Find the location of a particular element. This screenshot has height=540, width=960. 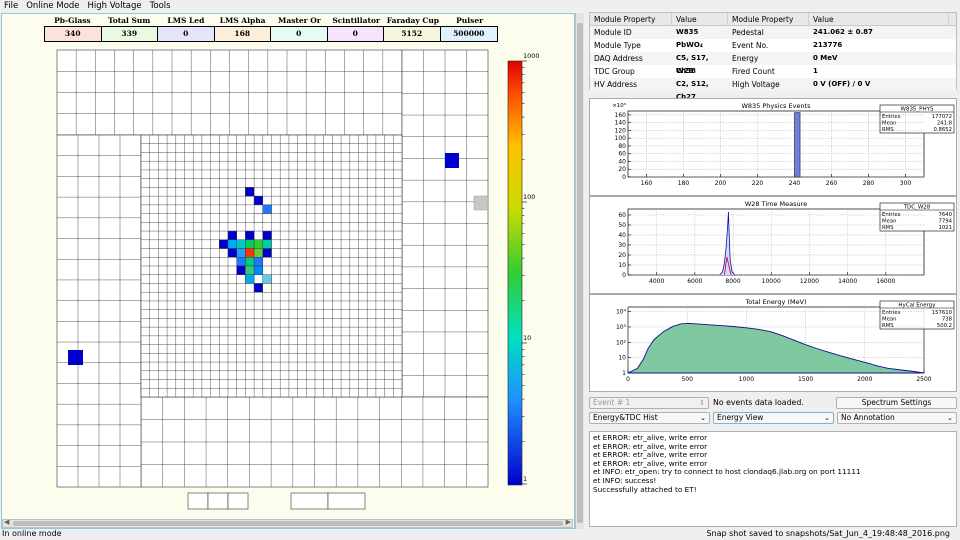

pbwo4-center is located at coordinates (271, 266).